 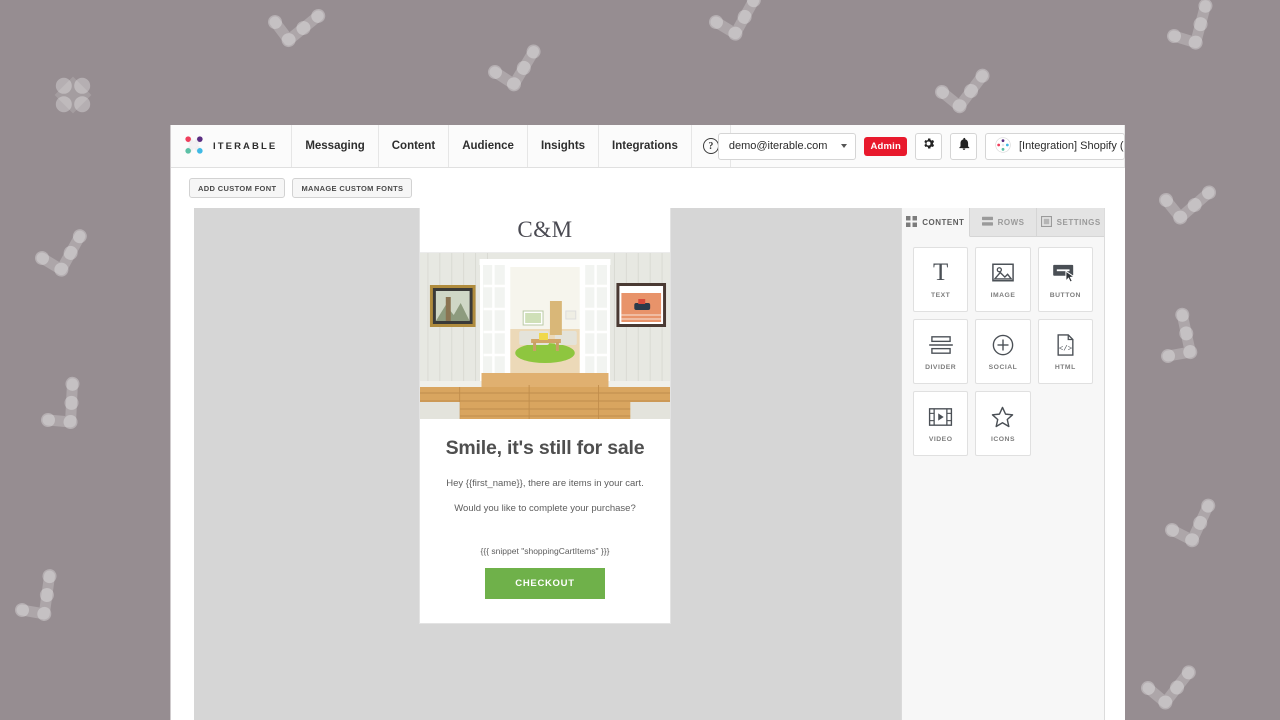 I want to click on email-brand-logo: C&M, so click(x=545, y=229).